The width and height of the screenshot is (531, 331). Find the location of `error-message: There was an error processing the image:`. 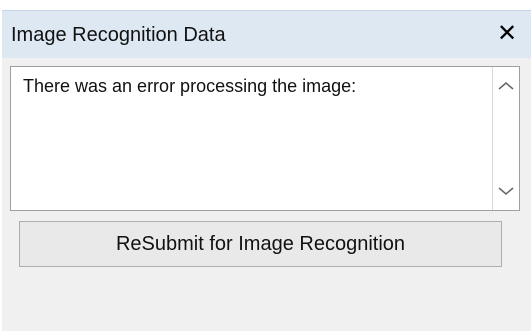

error-message: There was an error processing the image: is located at coordinates (190, 86).